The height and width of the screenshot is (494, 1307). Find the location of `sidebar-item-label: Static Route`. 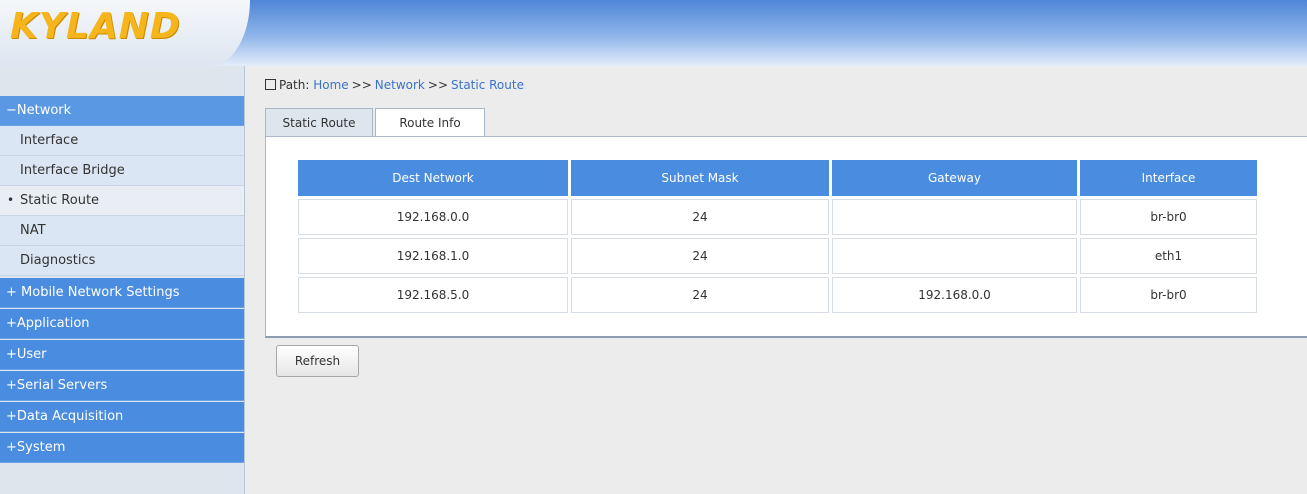

sidebar-item-label: Static Route is located at coordinates (60, 200).